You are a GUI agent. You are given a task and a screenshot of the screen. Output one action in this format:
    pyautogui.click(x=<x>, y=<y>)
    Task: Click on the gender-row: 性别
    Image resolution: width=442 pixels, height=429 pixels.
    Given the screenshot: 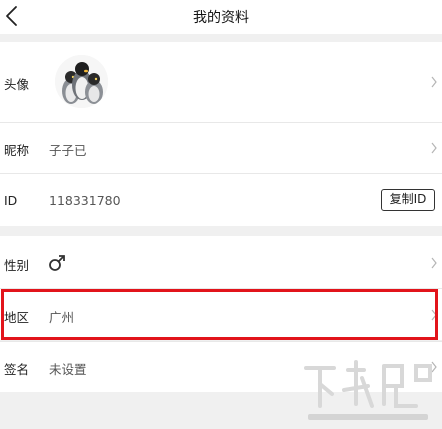 What is the action you would take?
    pyautogui.click(x=221, y=262)
    